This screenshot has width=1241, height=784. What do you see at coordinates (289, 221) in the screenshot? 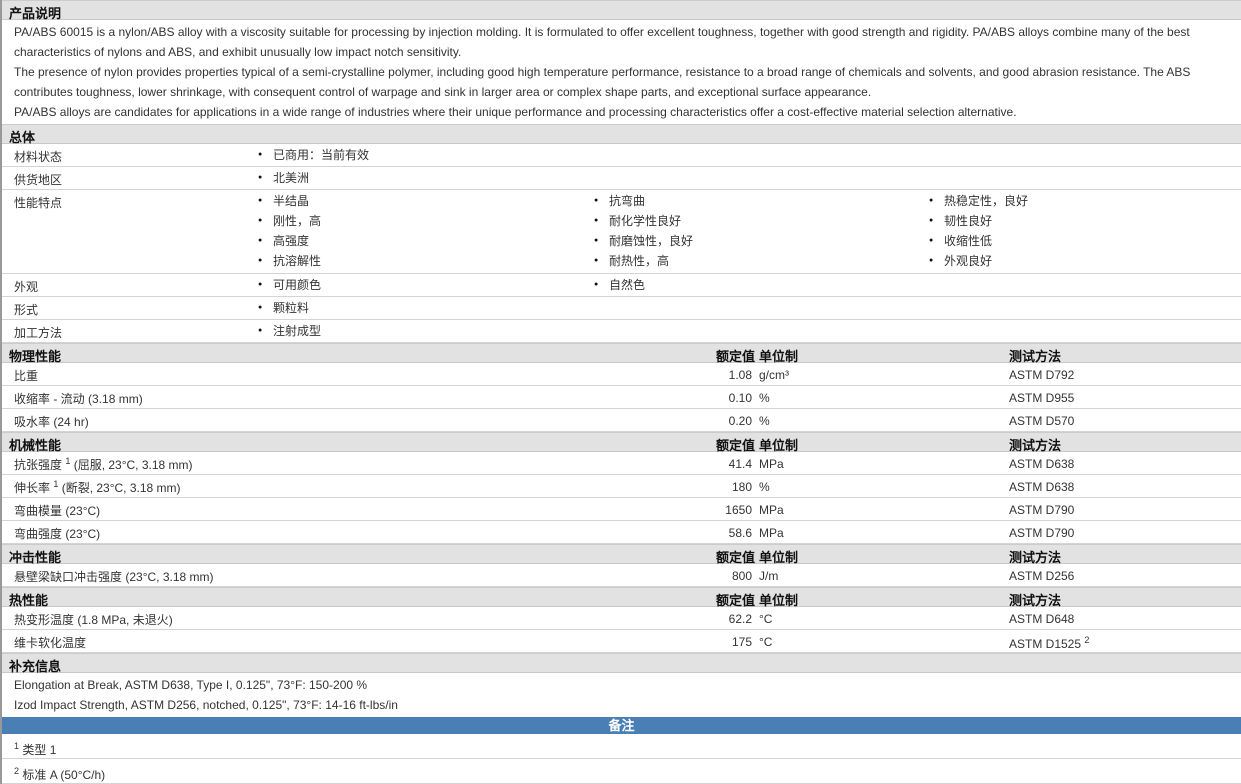
I see `general-item: 刚性，高` at bounding box center [289, 221].